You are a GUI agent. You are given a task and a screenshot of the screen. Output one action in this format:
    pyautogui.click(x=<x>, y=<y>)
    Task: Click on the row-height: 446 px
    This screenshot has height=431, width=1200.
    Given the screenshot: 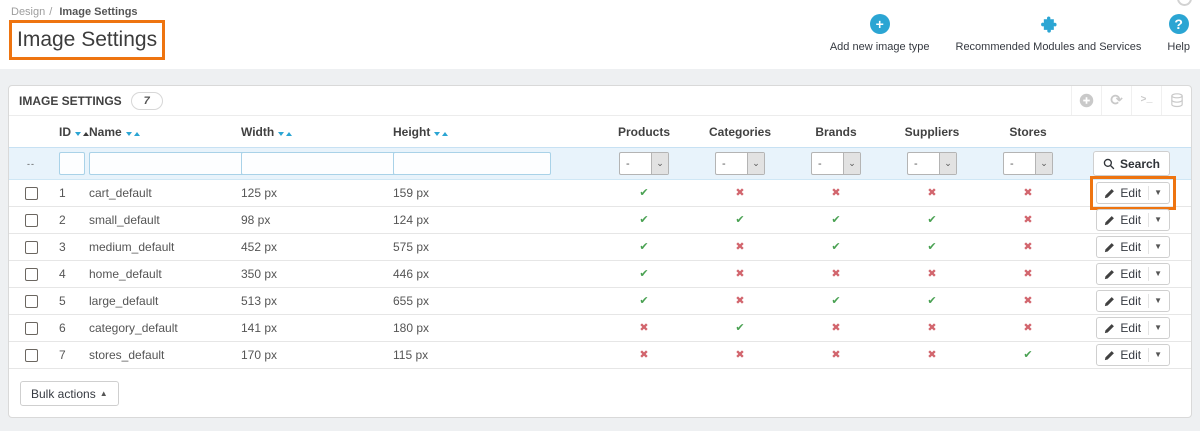 What is the action you would take?
    pyautogui.click(x=411, y=274)
    